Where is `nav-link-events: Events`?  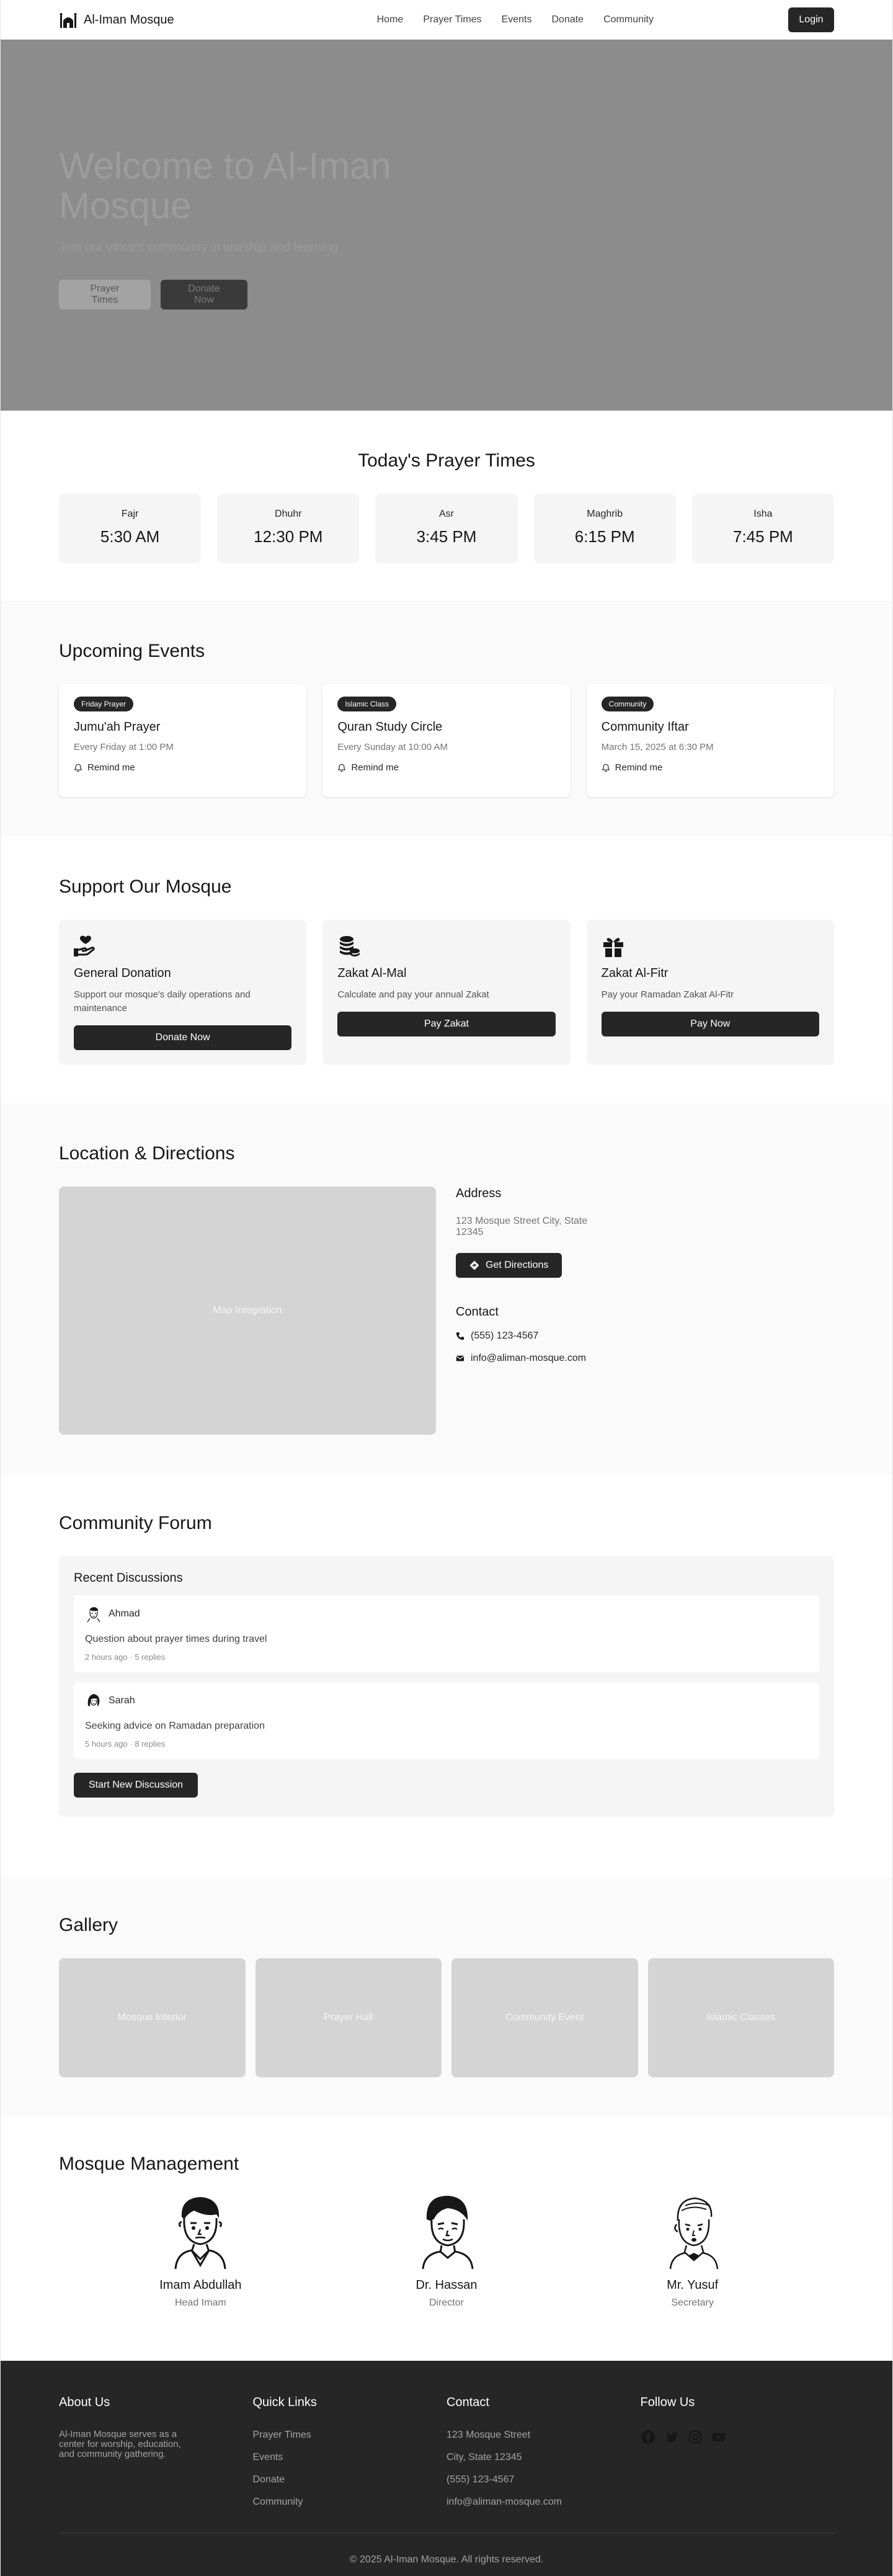 nav-link-events: Events is located at coordinates (517, 20).